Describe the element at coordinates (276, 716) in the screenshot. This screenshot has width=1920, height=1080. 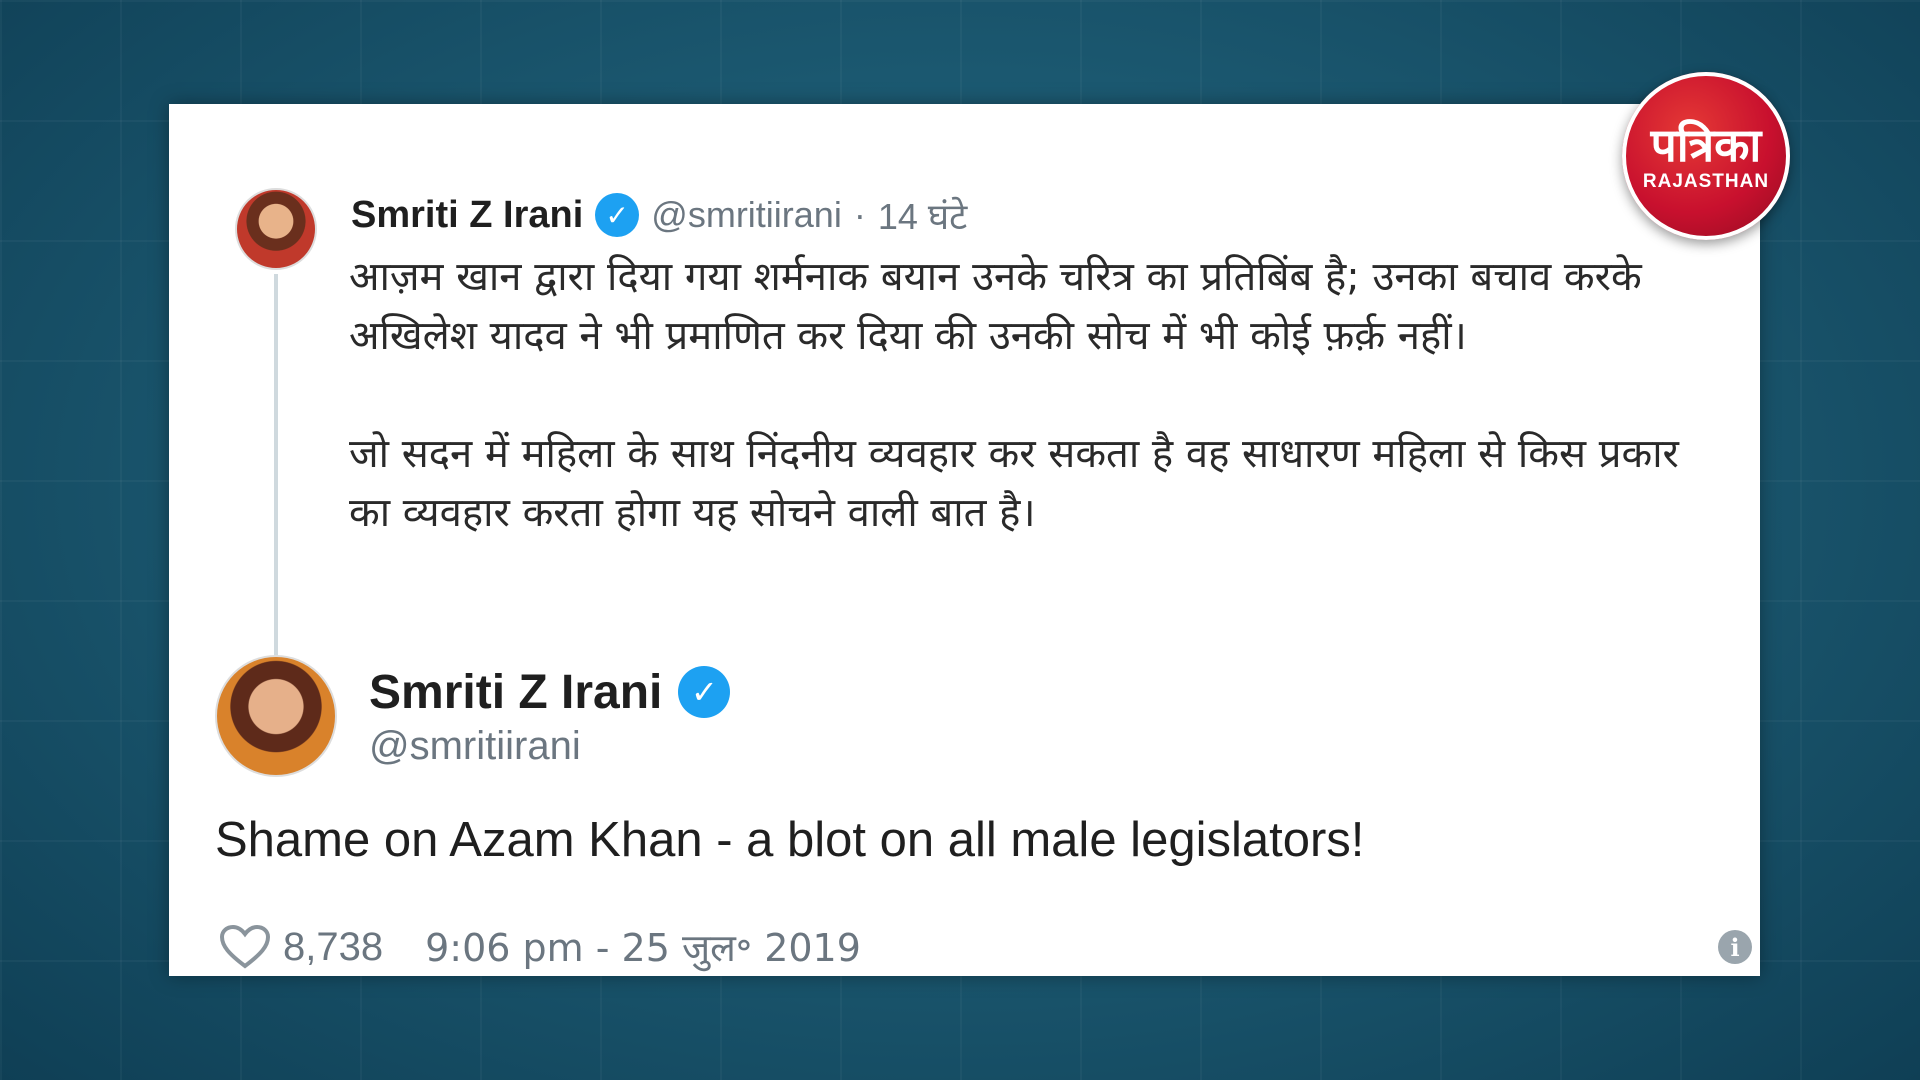
I see `main-tweet-avatar` at that location.